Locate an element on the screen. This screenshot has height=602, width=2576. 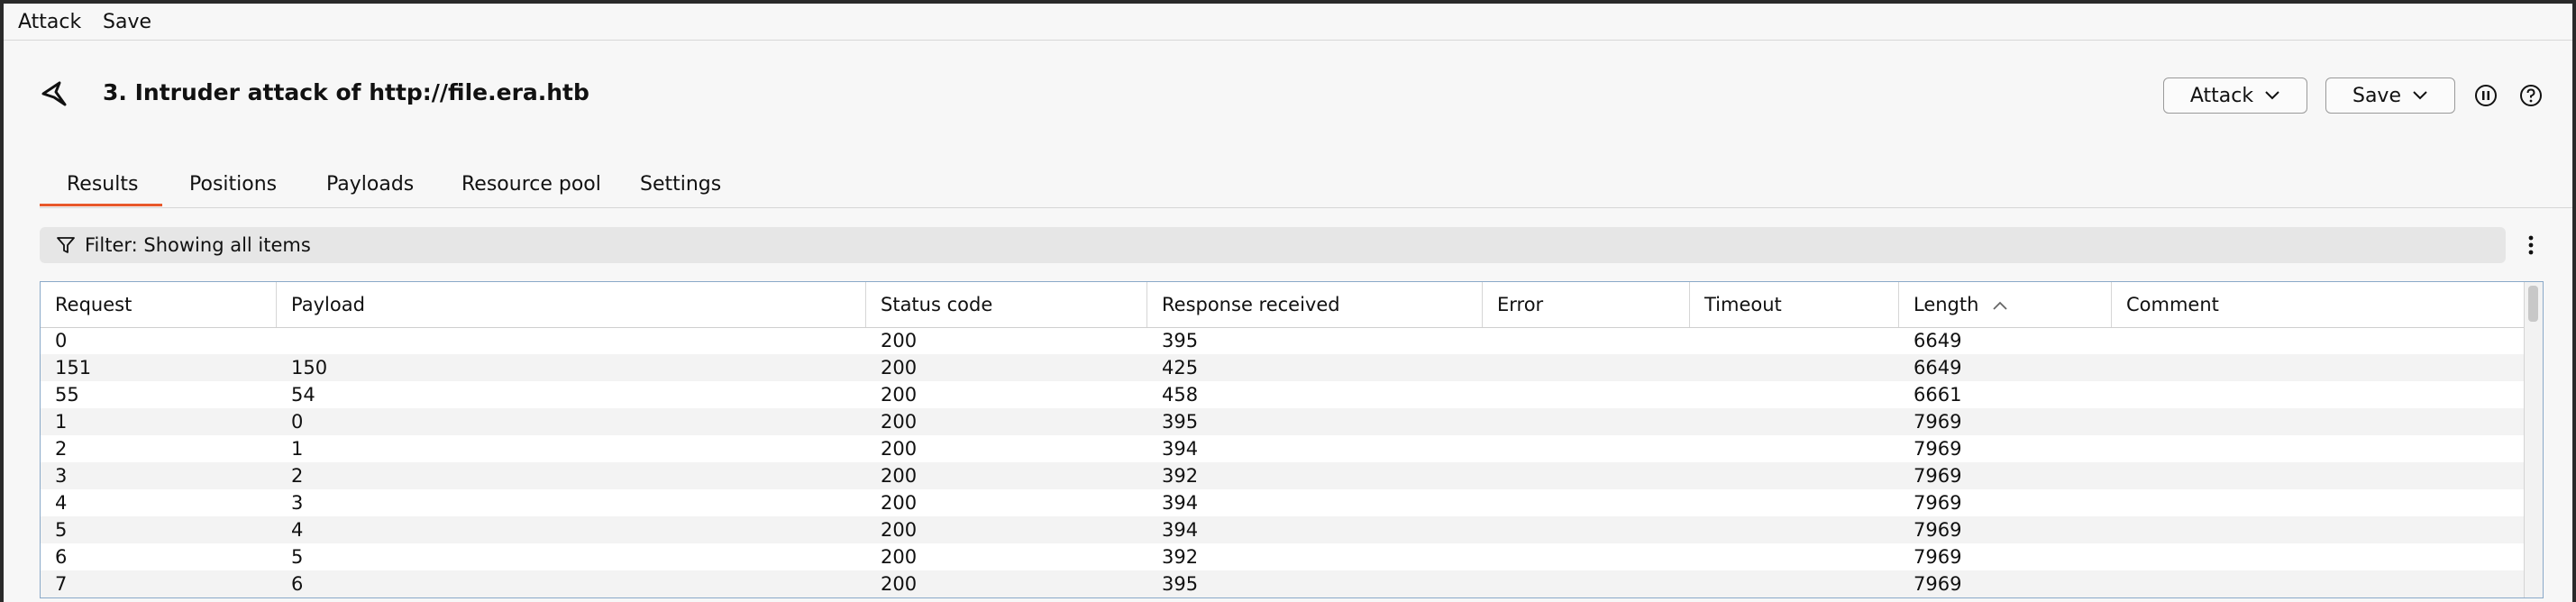
intruder-icon is located at coordinates (54, 93).